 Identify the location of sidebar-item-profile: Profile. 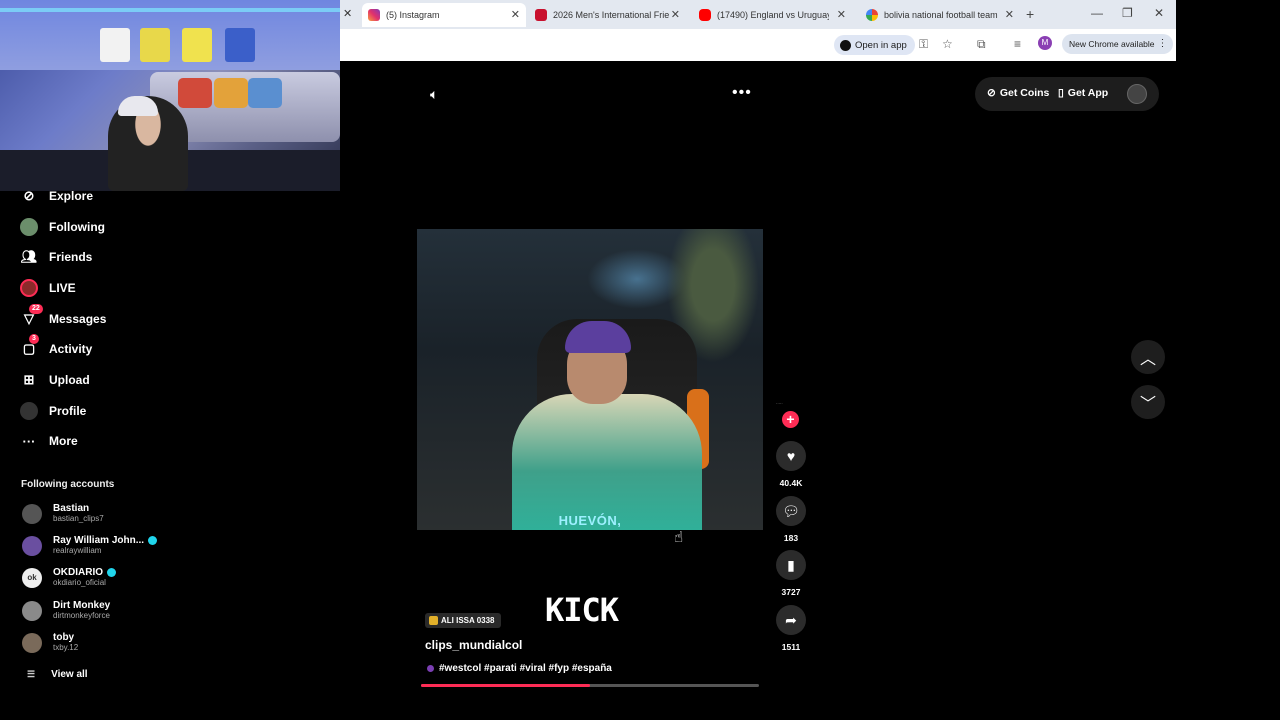
(53, 411).